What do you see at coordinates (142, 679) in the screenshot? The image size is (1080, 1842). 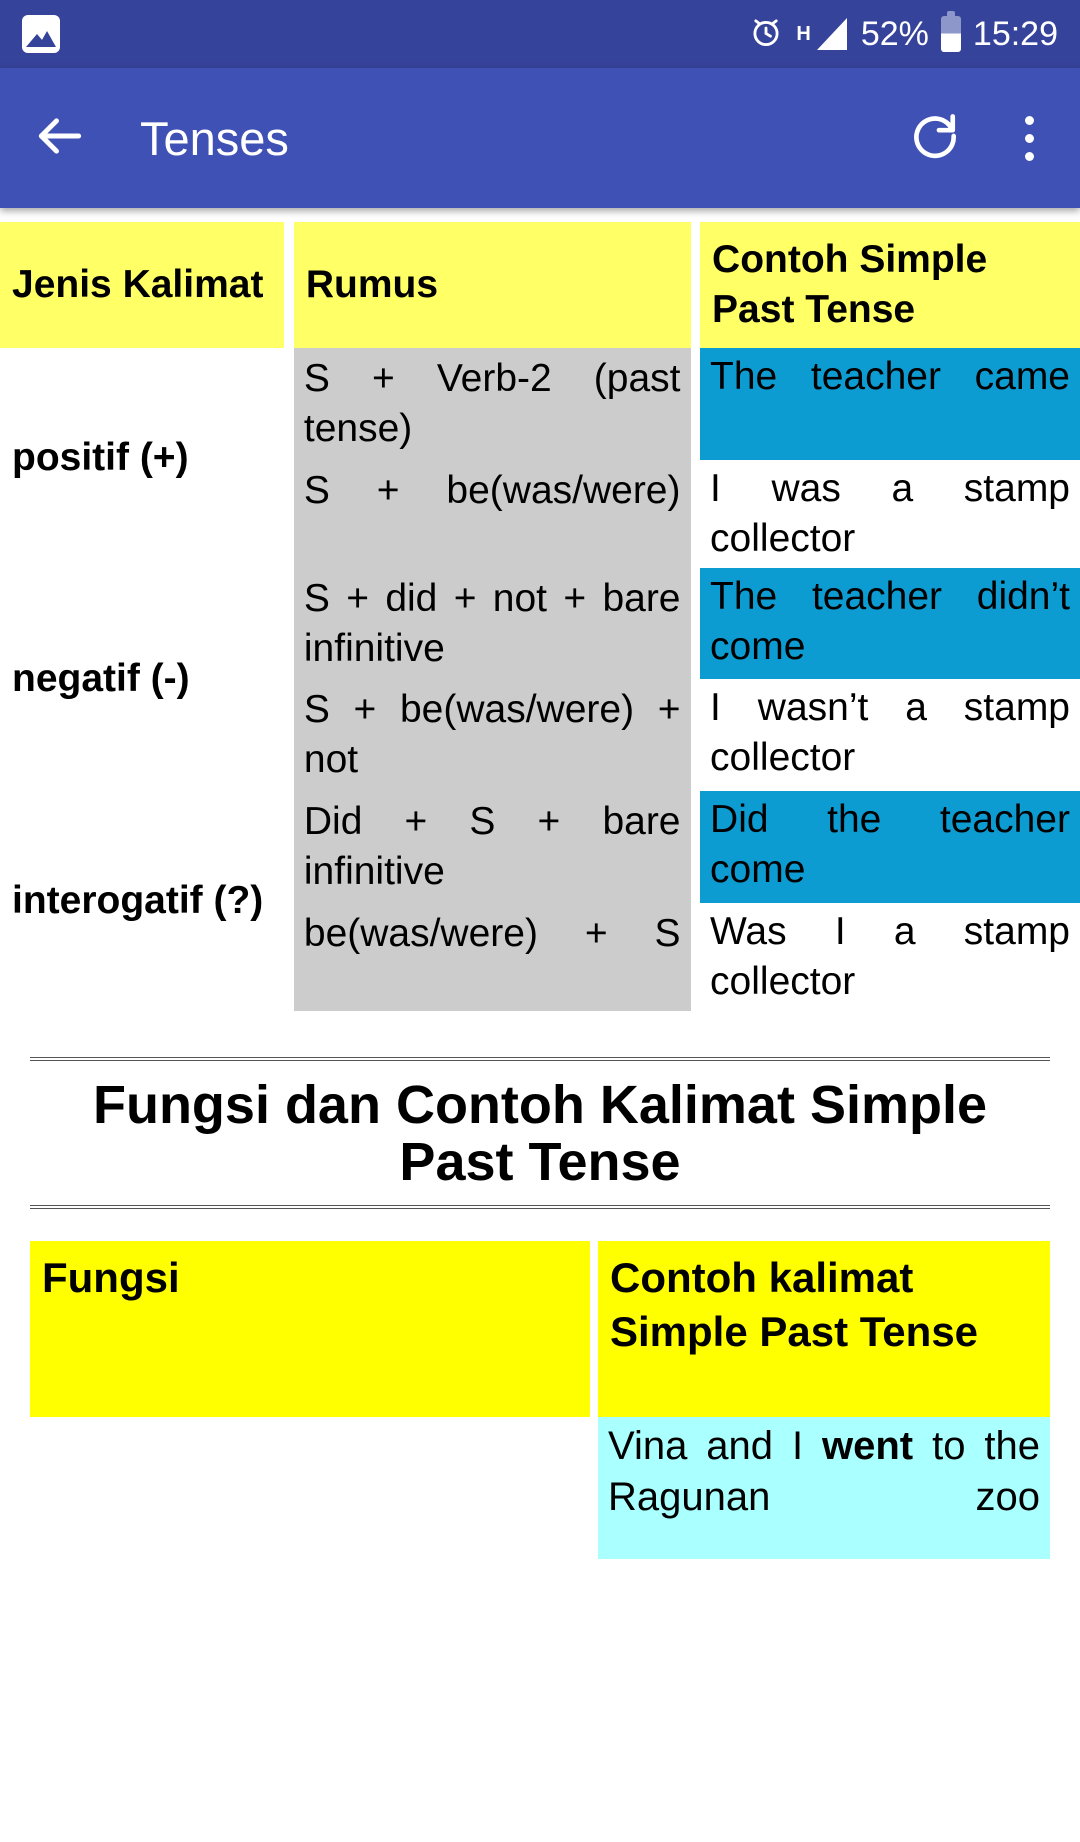 I see `cell-jenis-negatif: negatif (-)` at bounding box center [142, 679].